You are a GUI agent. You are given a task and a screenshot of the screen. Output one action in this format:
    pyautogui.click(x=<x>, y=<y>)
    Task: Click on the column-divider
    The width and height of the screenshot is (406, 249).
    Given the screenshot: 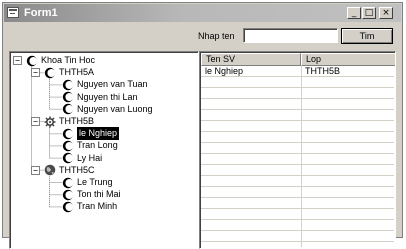 What is the action you would take?
    pyautogui.click(x=301, y=156)
    